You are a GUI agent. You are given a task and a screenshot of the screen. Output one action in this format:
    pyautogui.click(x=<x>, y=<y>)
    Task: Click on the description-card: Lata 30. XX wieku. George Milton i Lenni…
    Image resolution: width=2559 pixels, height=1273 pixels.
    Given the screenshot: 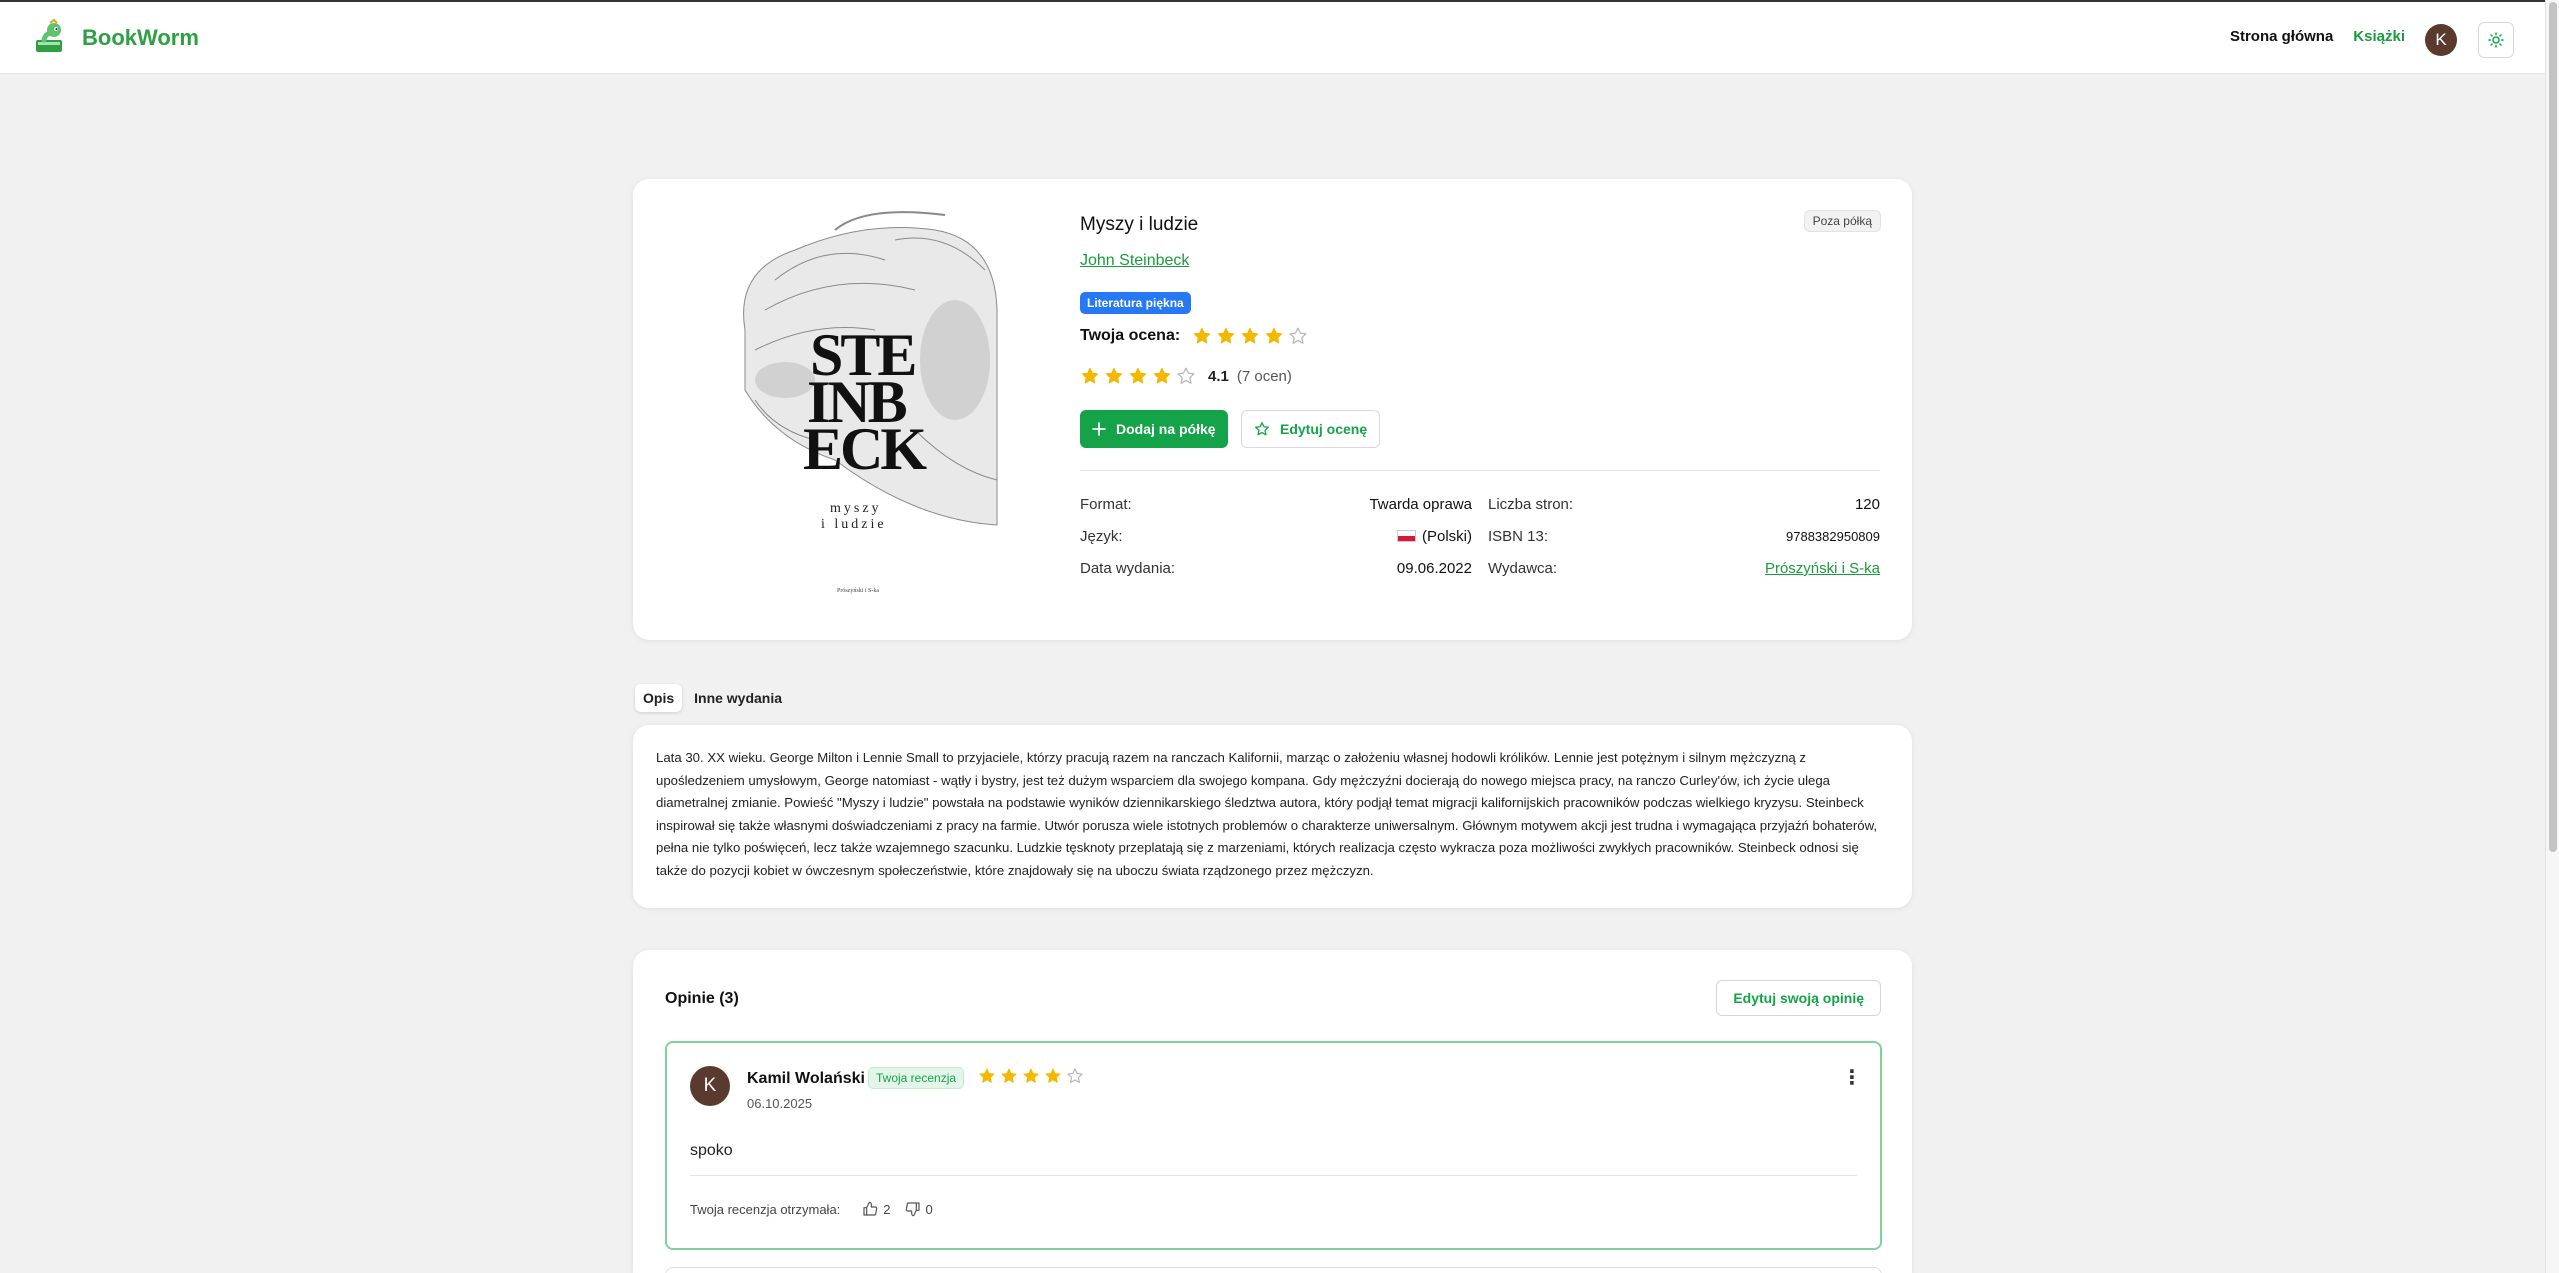 What is the action you would take?
    pyautogui.click(x=1272, y=816)
    